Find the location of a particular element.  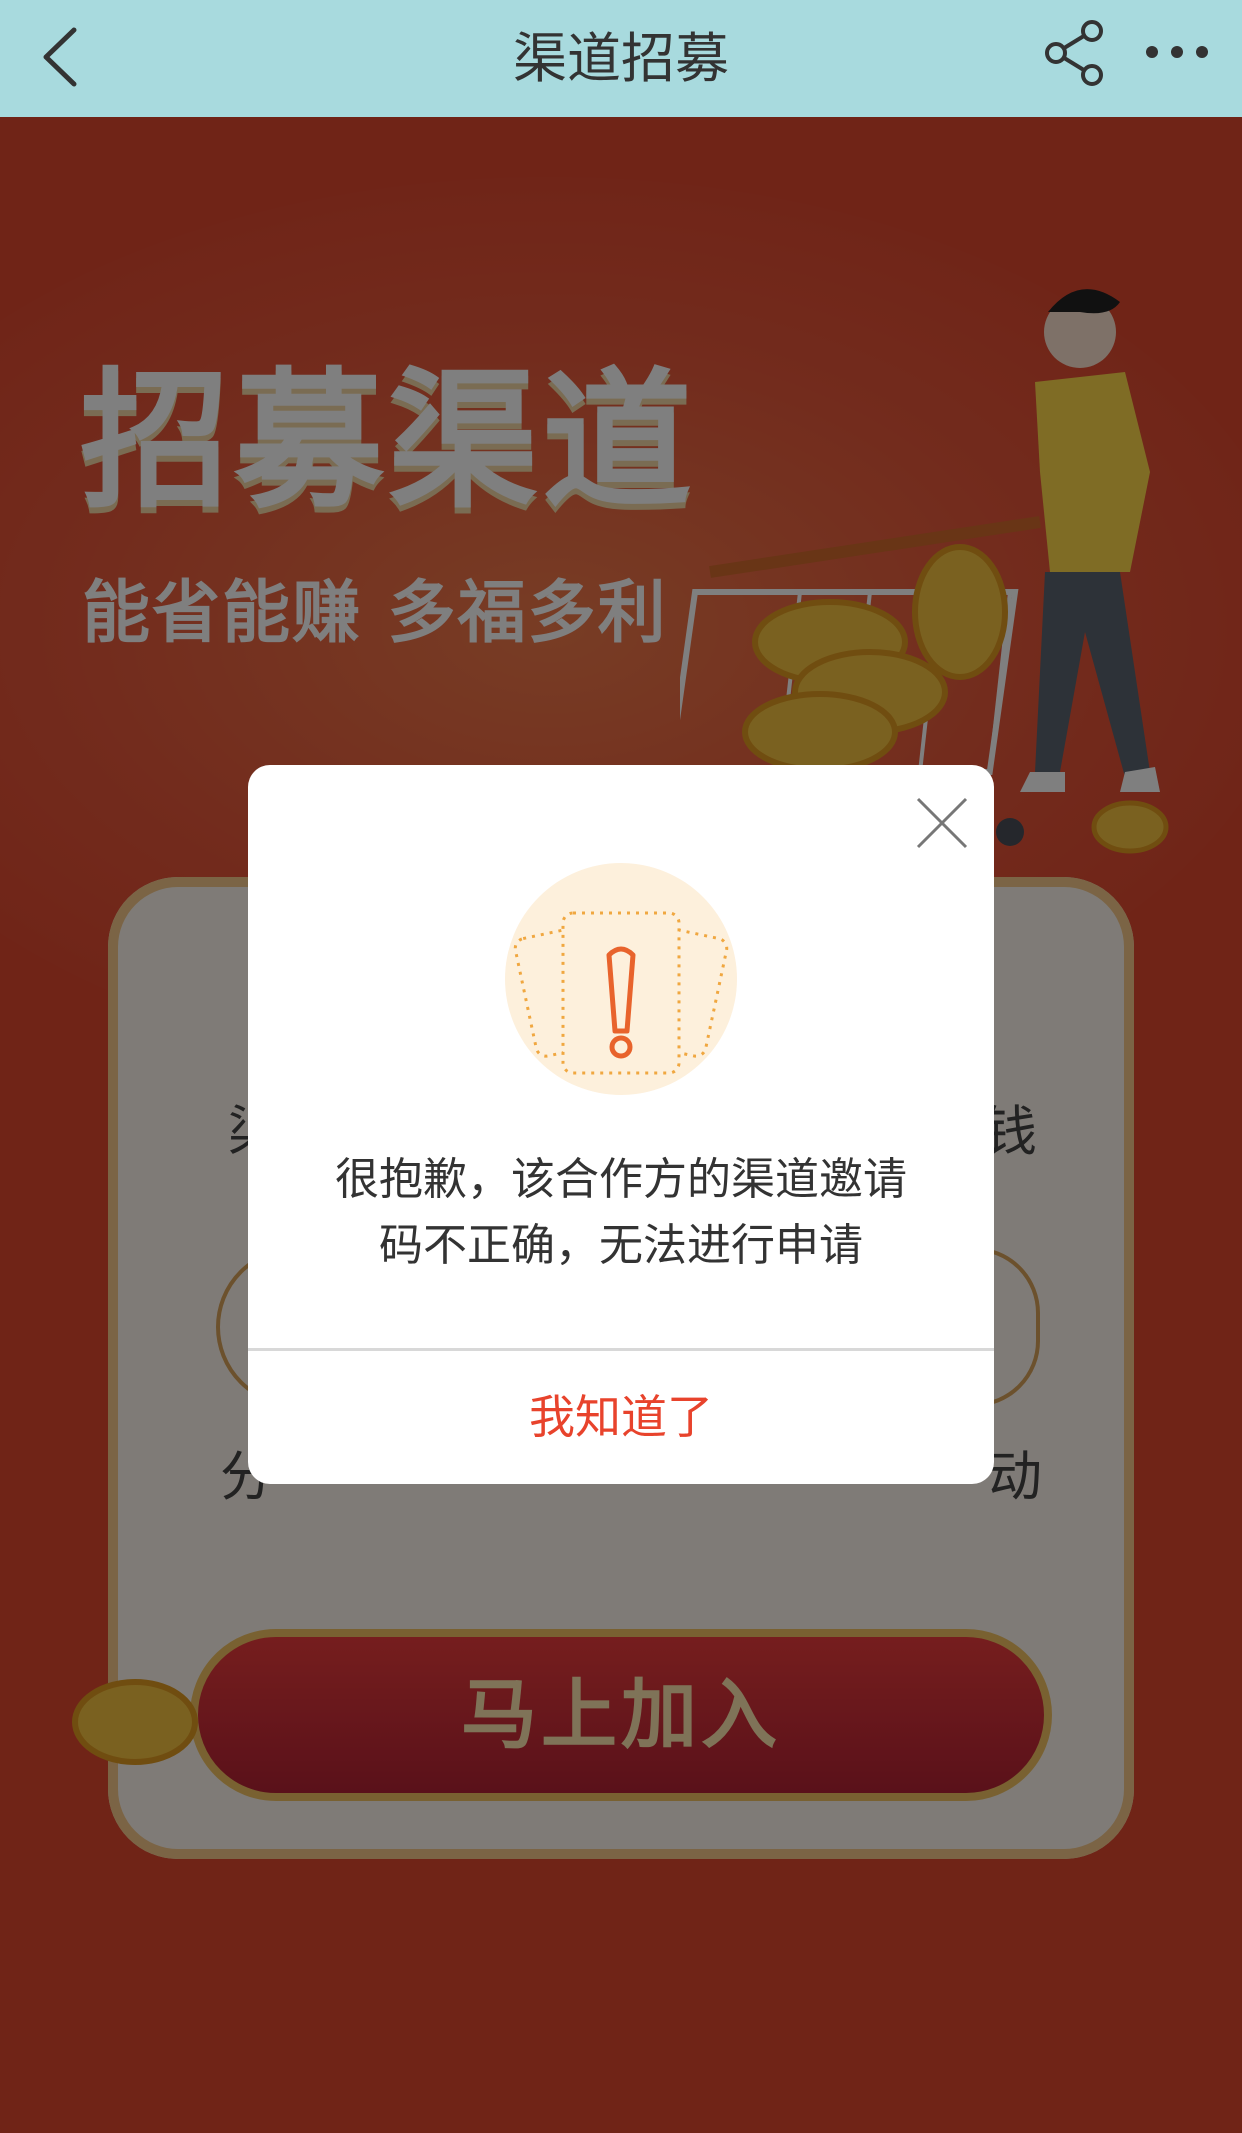

dialog-message: 很抱歉，该合作方的渠道邀请 码不正确，无法进行申请 is located at coordinates (621, 1213).